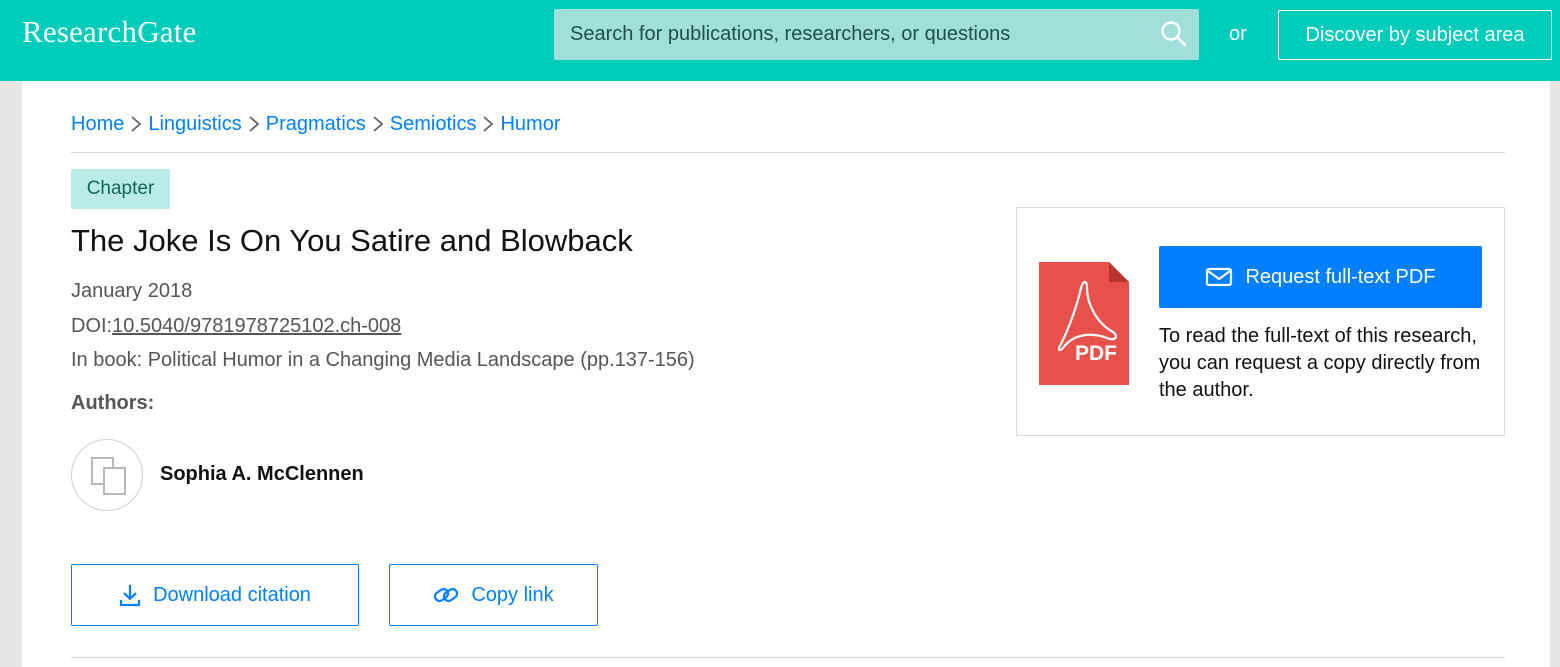 Image resolution: width=1560 pixels, height=667 pixels. I want to click on publication-title: The Joke Is On You Satire and Blowback, so click(352, 240).